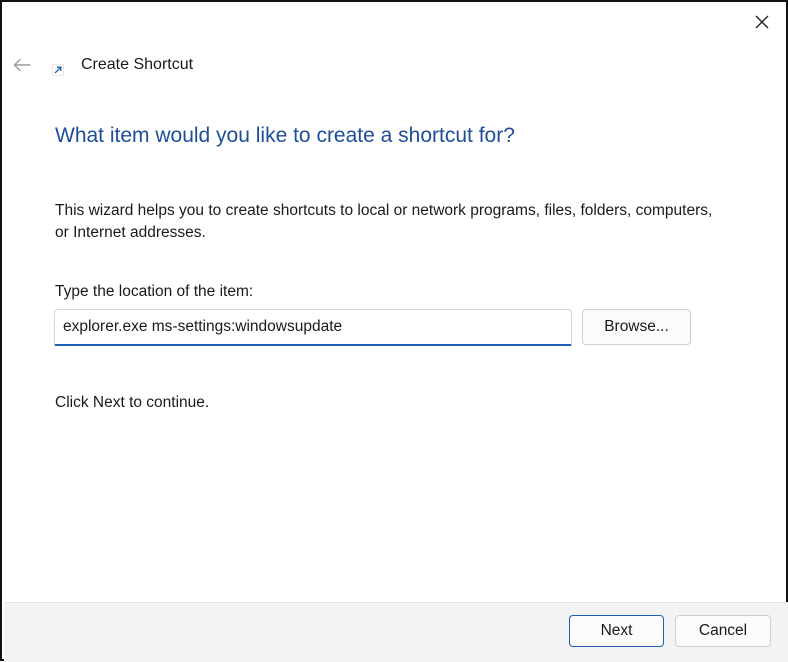 The image size is (788, 662). I want to click on next-button: Next, so click(616, 631).